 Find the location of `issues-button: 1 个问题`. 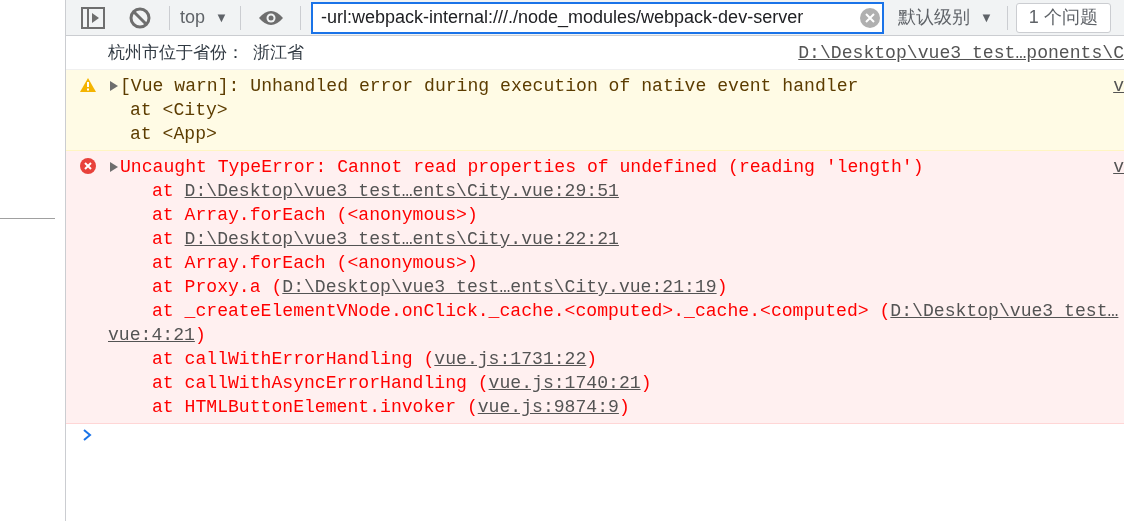

issues-button: 1 个问题 is located at coordinates (1063, 17).